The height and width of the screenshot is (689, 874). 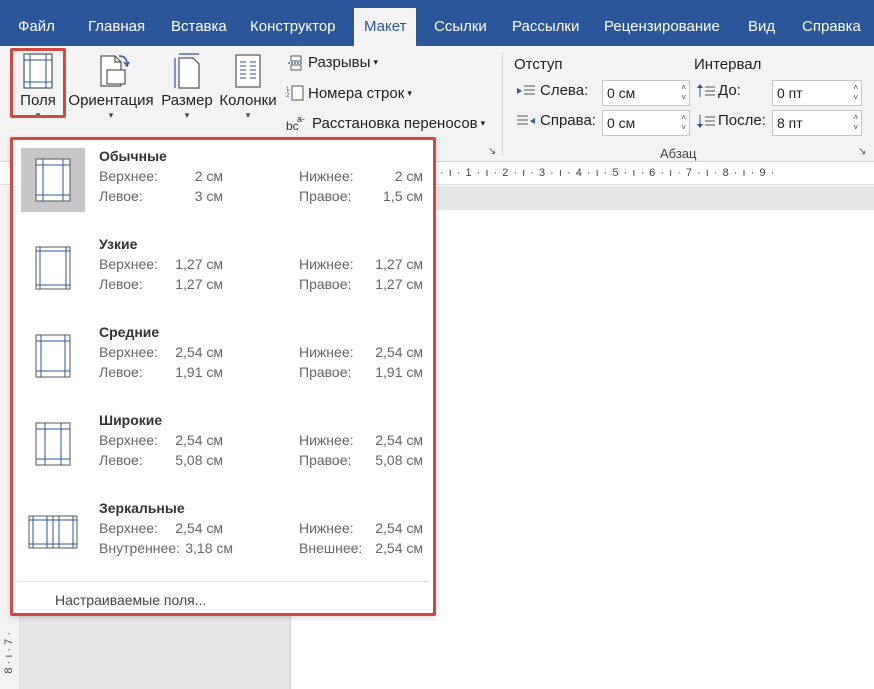 I want to click on size-label: Размер, so click(x=187, y=100).